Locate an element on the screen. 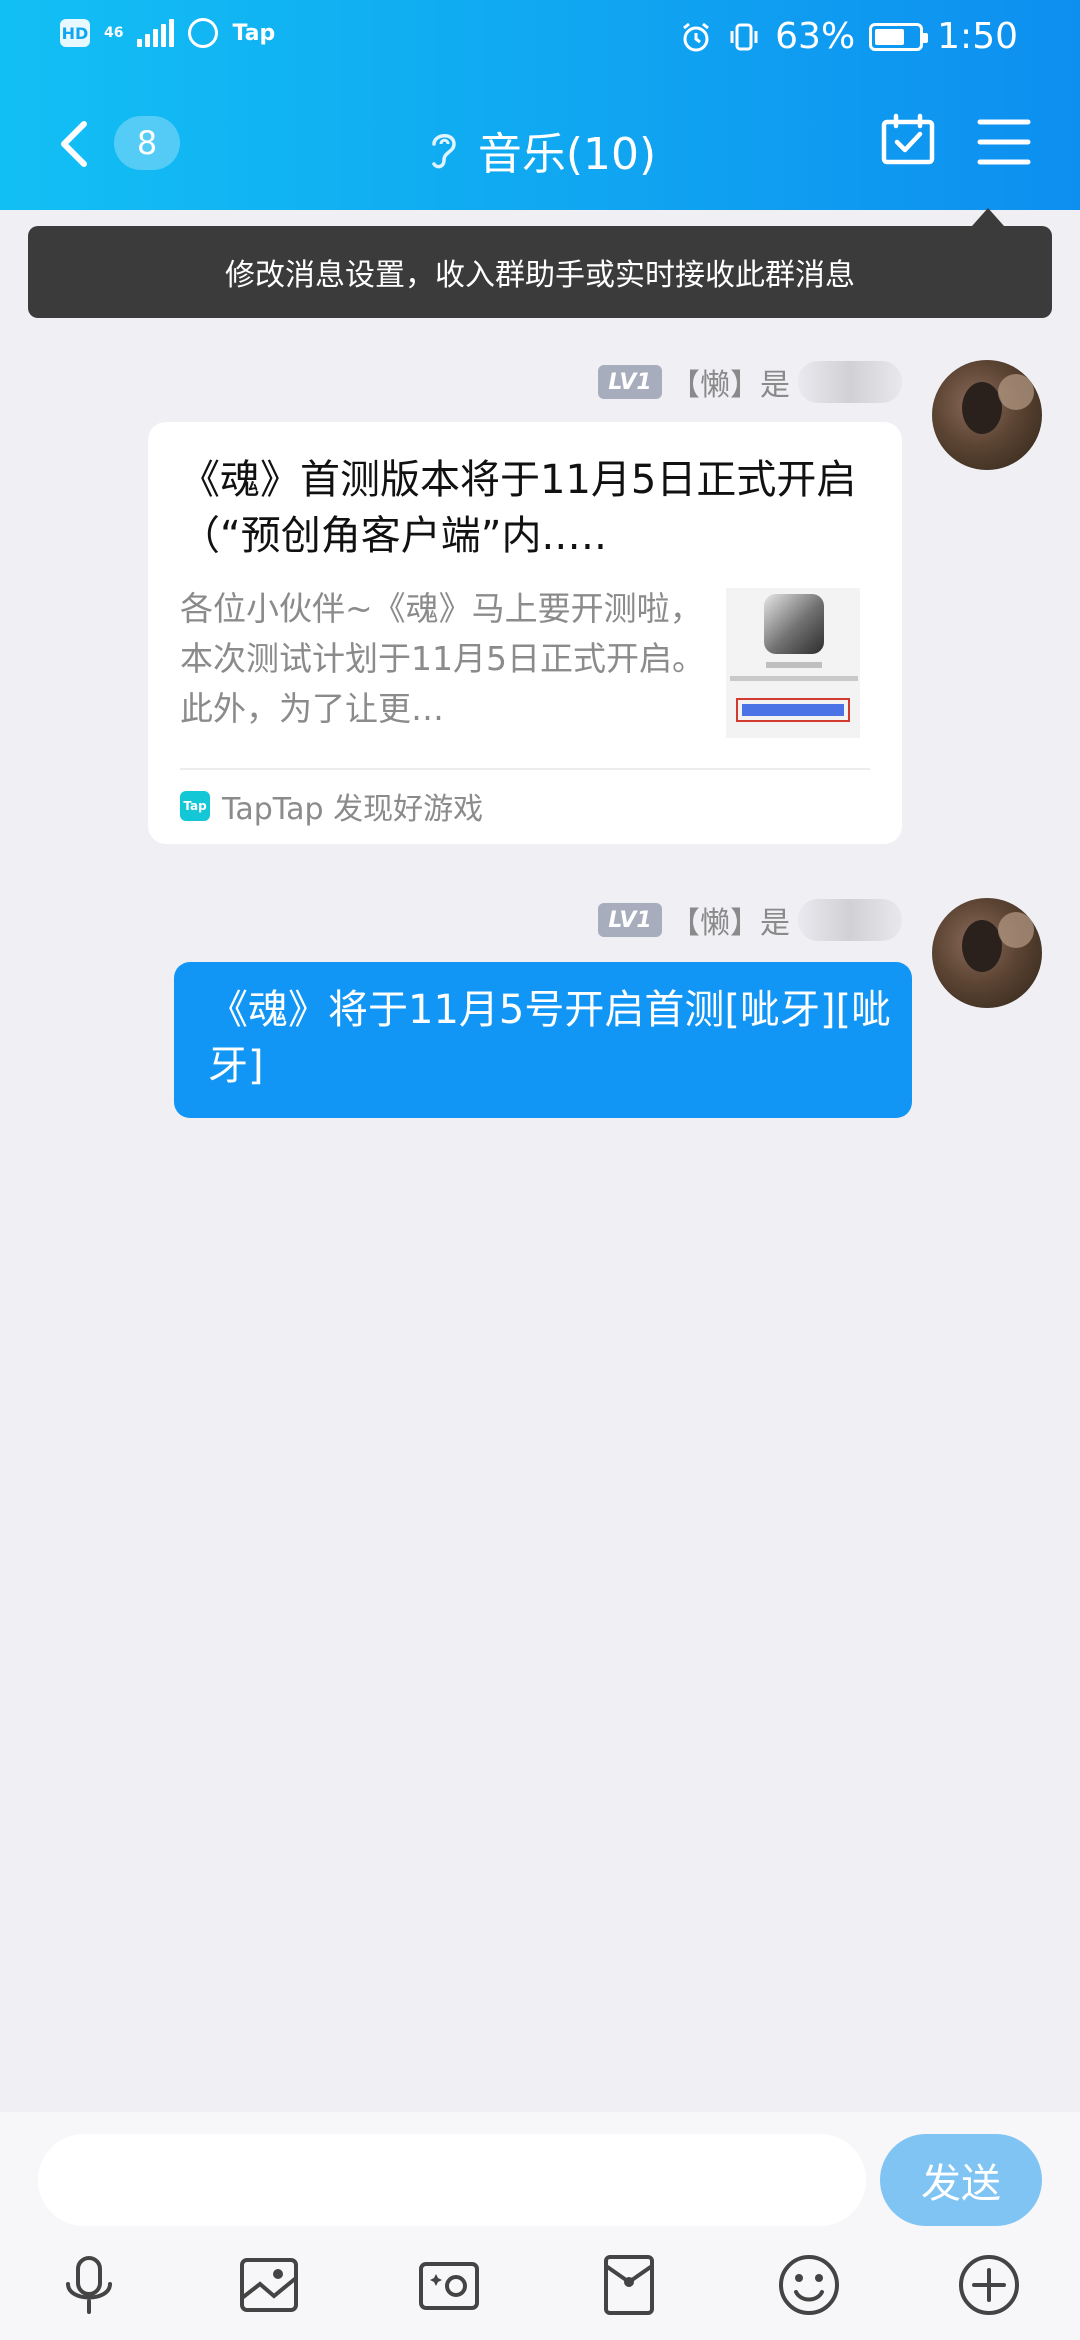  bottom-toolbar is located at coordinates (540, 2284).